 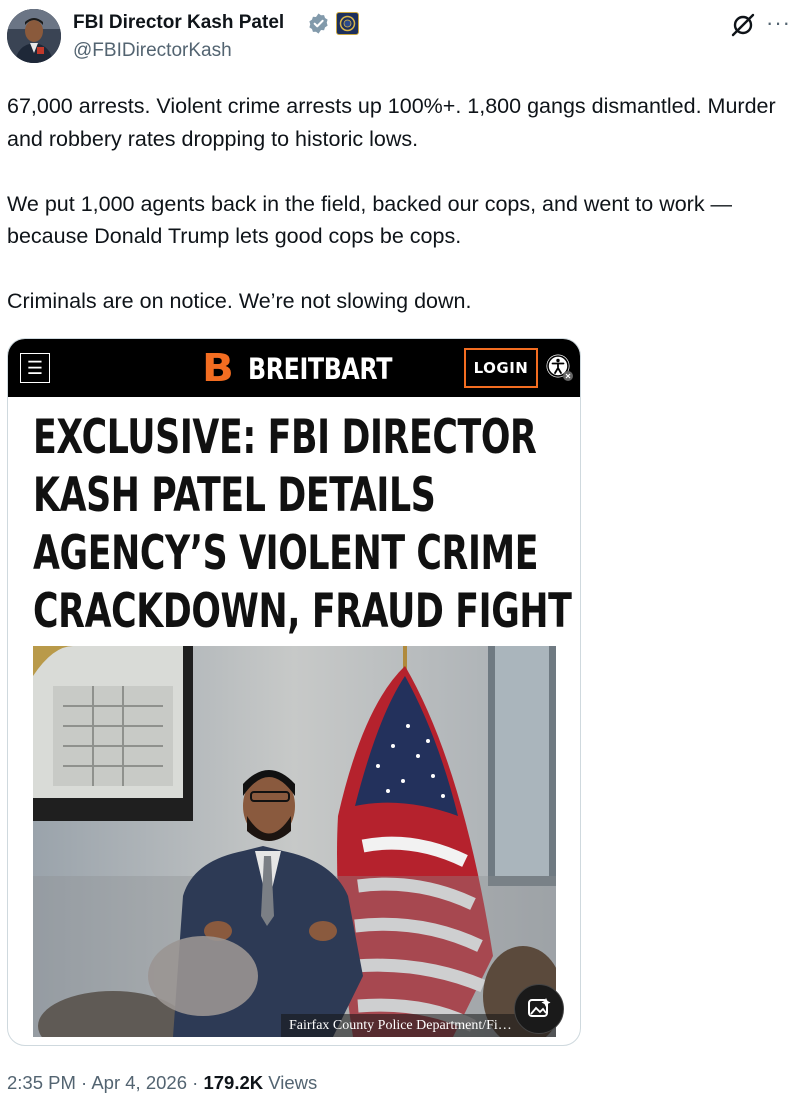 What do you see at coordinates (539, 1009) in the screenshot?
I see `image-sparkle-icon` at bounding box center [539, 1009].